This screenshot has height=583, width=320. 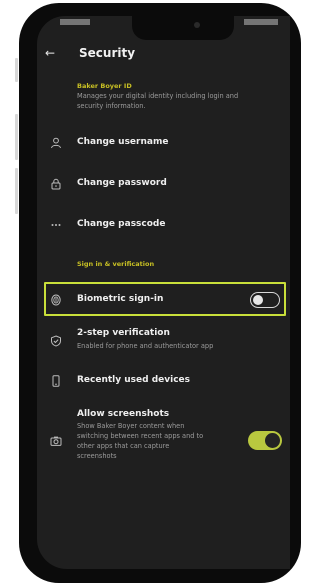 I want to click on allow-screenshots-description-line-4: screenshots, so click(x=97, y=456).